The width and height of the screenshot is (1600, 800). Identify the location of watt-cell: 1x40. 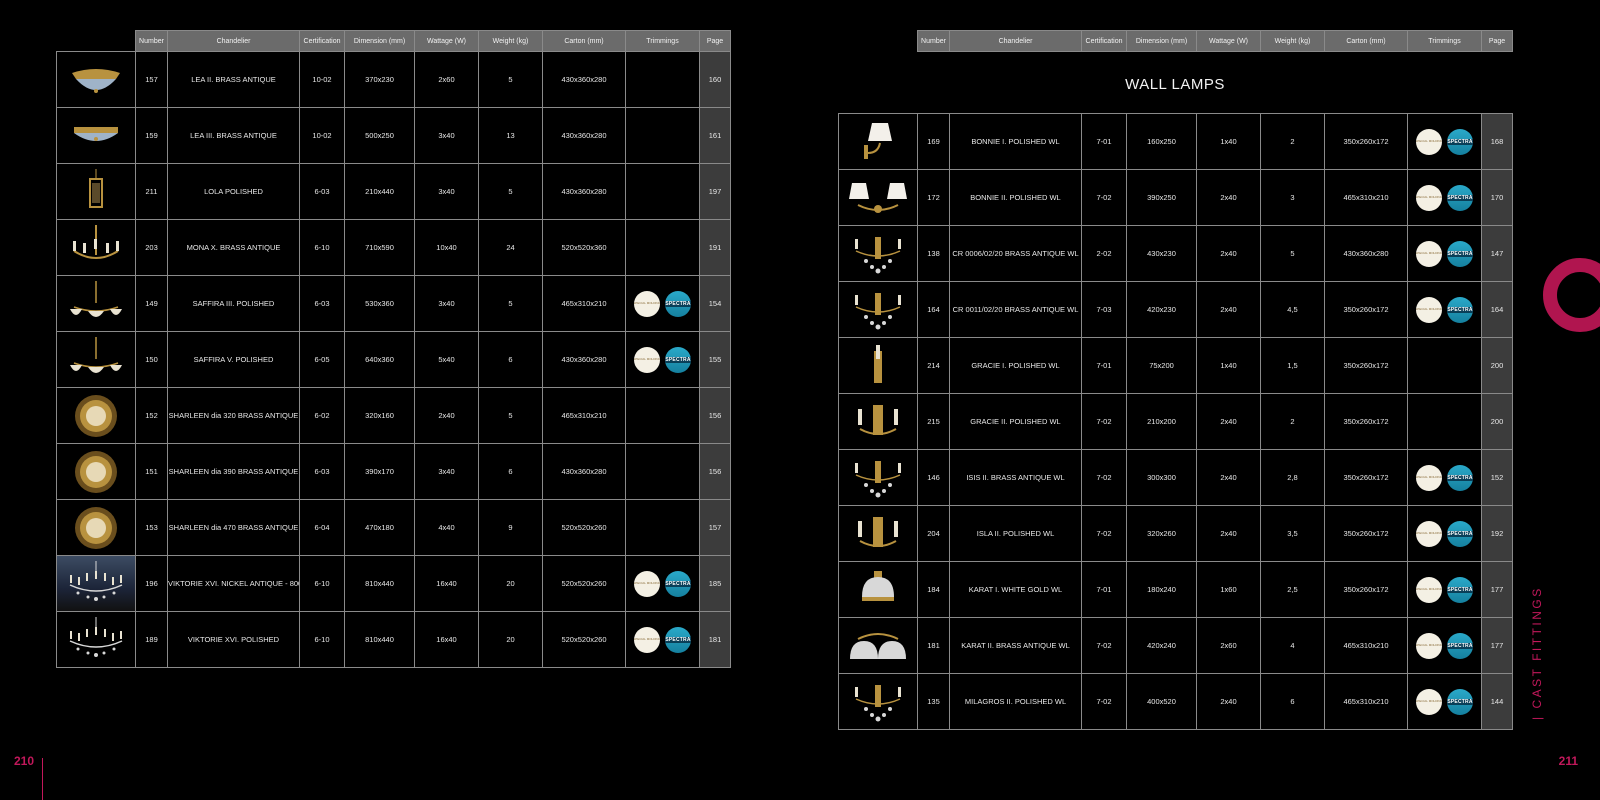
(1228, 365).